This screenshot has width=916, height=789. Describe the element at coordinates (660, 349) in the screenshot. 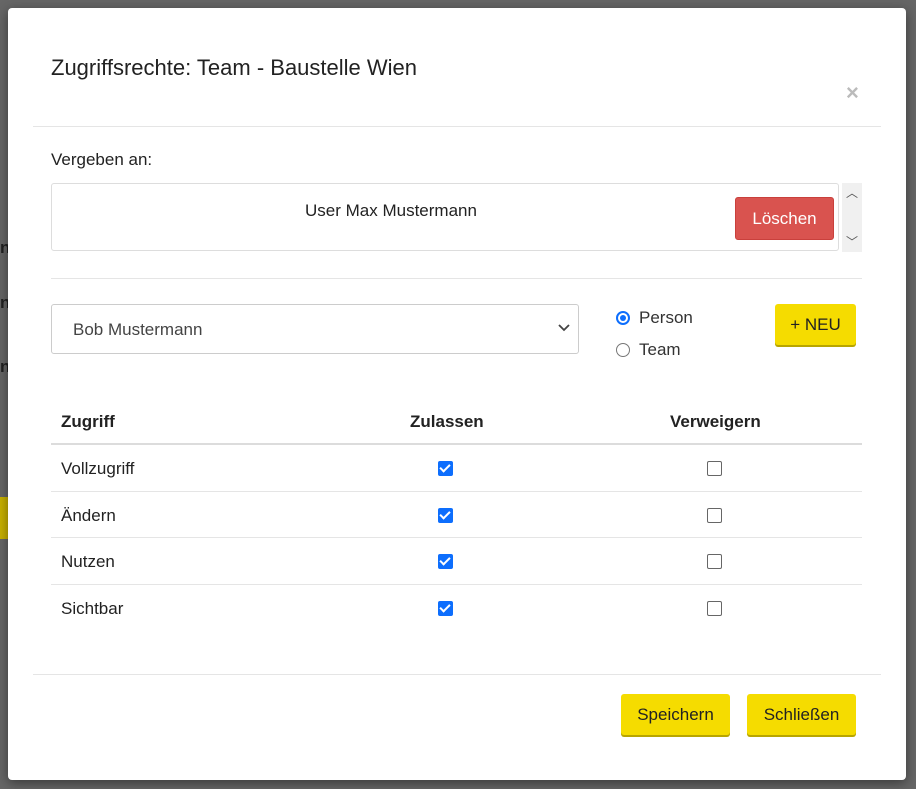

I see `radio-team-label: Team` at that location.